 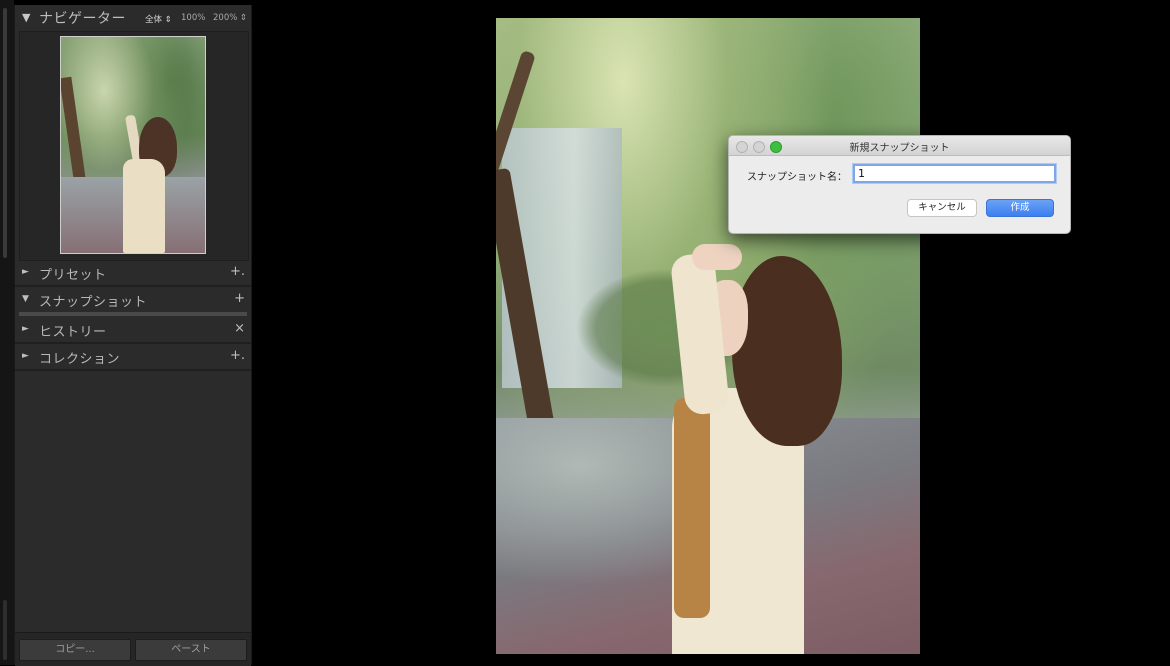 What do you see at coordinates (942, 208) in the screenshot?
I see `cancel-button: キャンセル` at bounding box center [942, 208].